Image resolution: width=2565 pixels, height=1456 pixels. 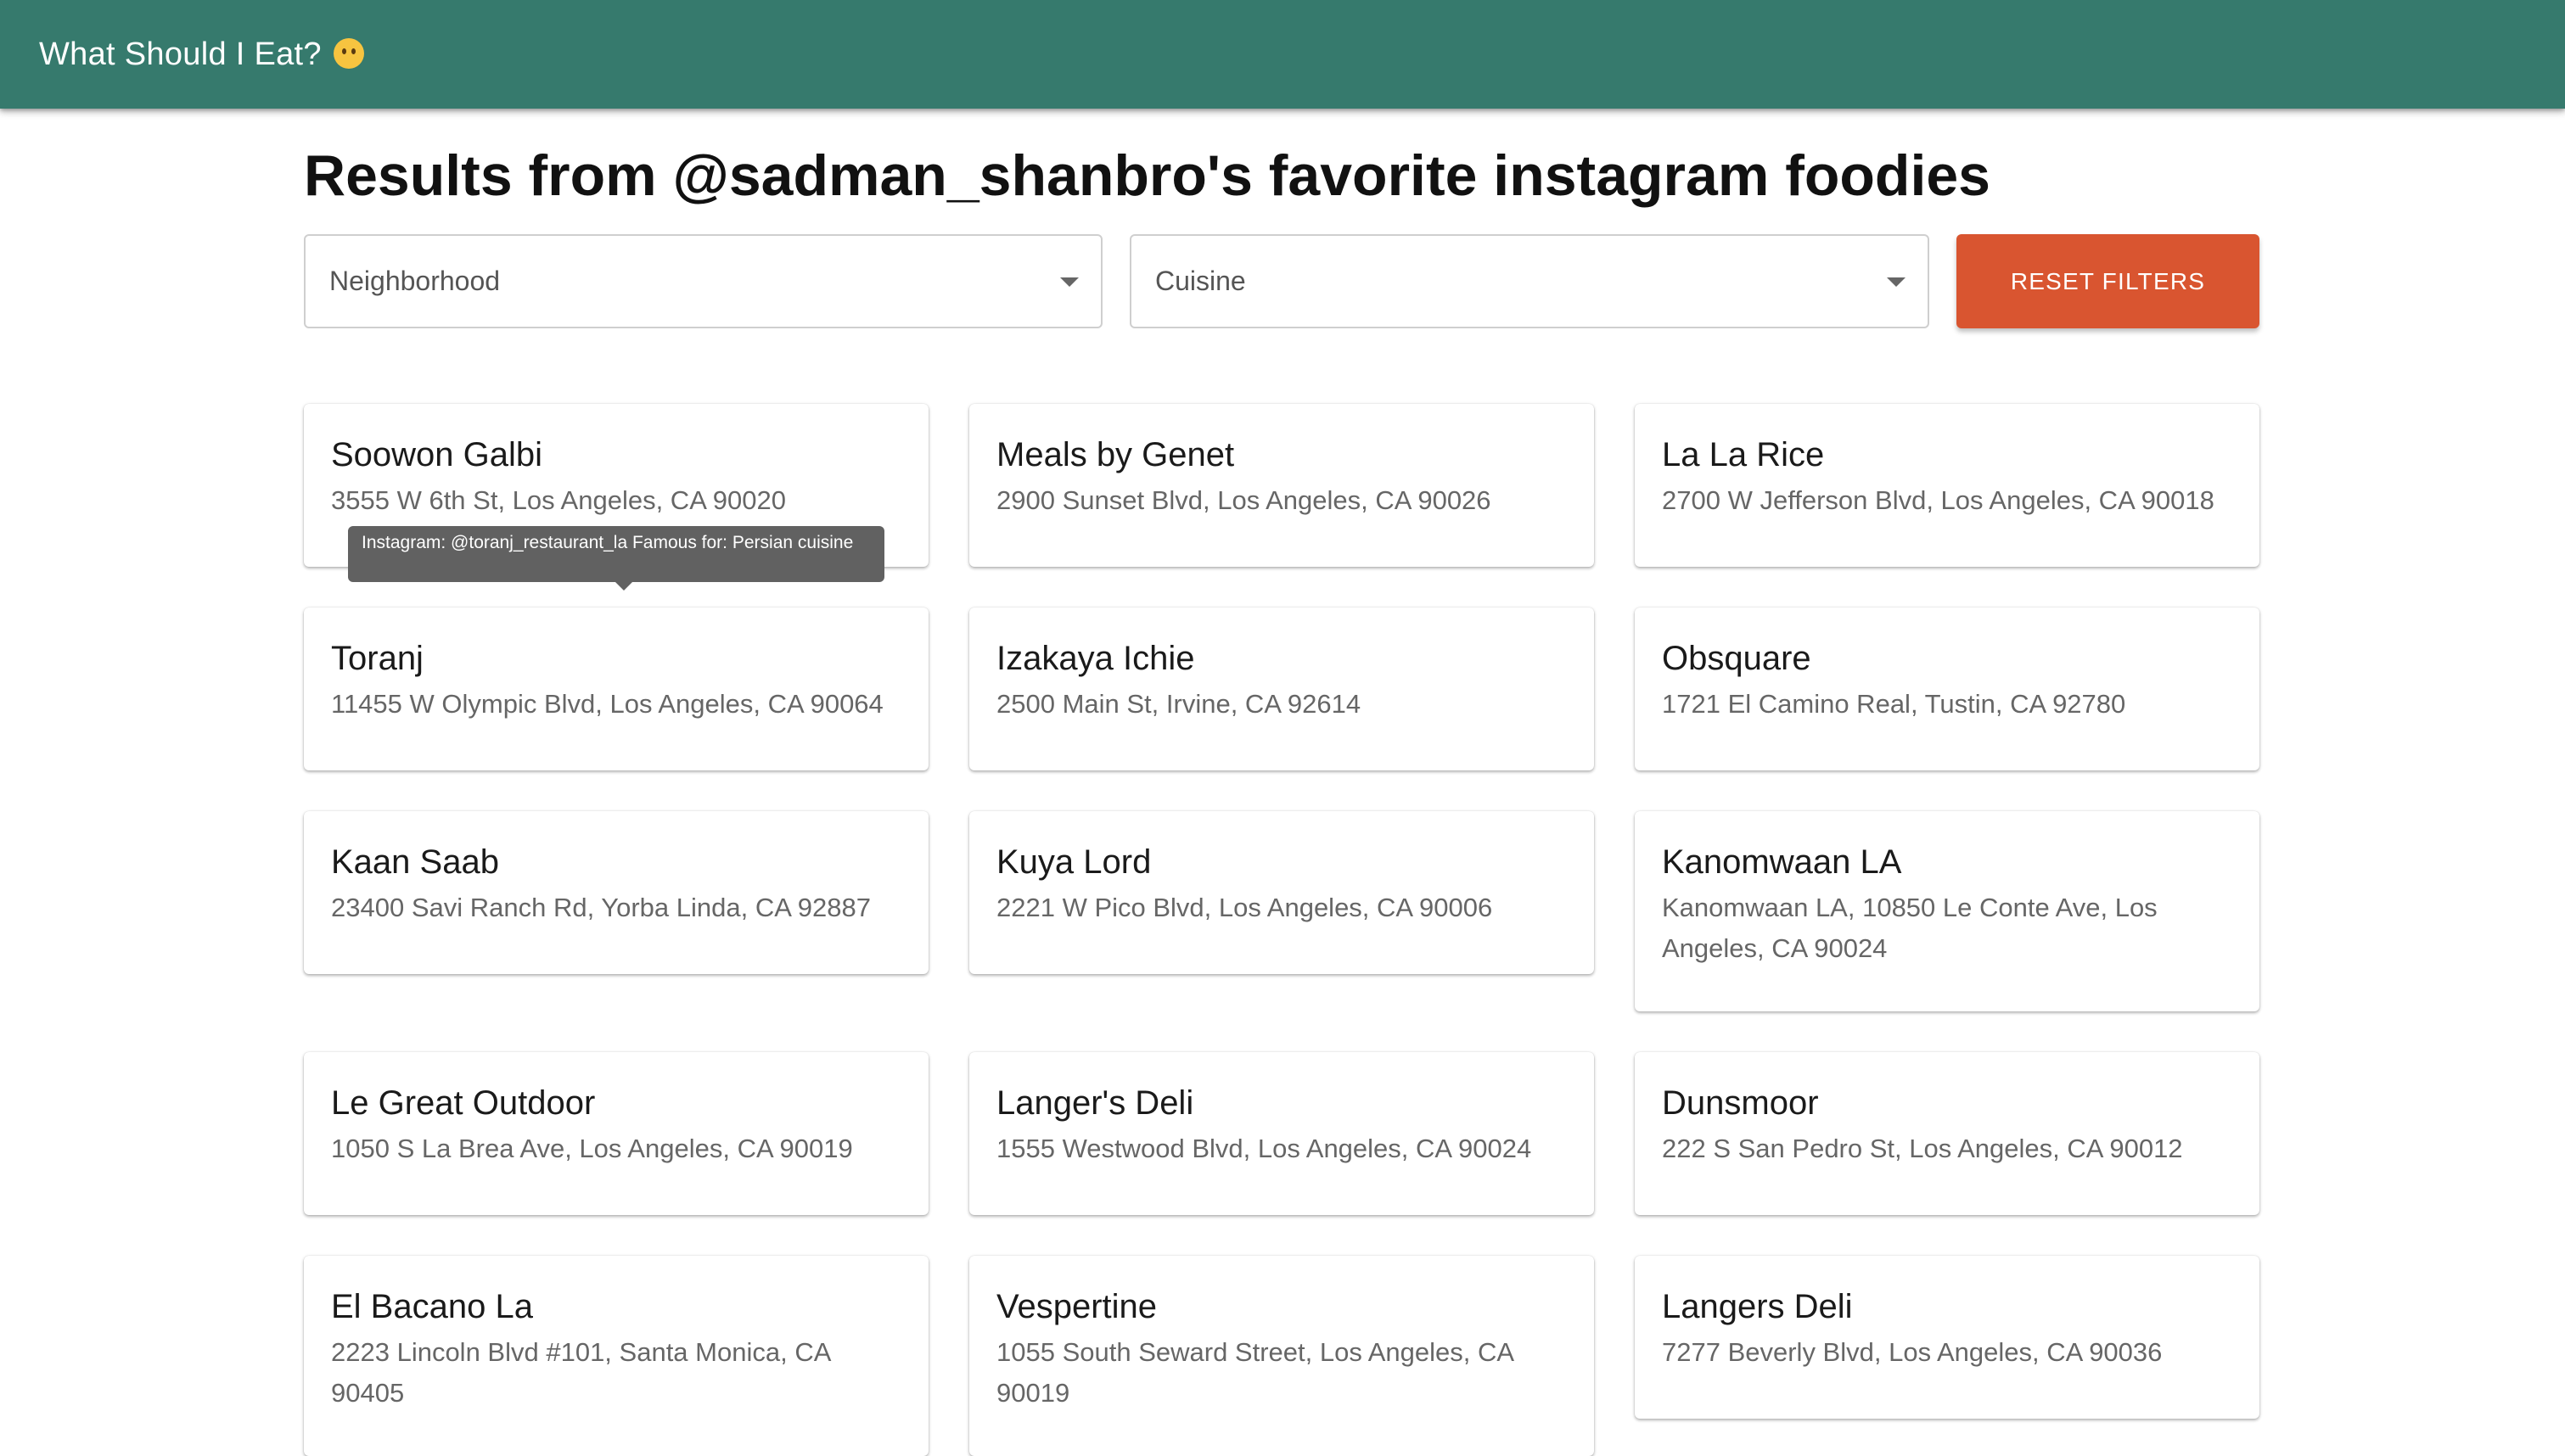 I want to click on restaurant-name: La La Rice, so click(x=1743, y=455).